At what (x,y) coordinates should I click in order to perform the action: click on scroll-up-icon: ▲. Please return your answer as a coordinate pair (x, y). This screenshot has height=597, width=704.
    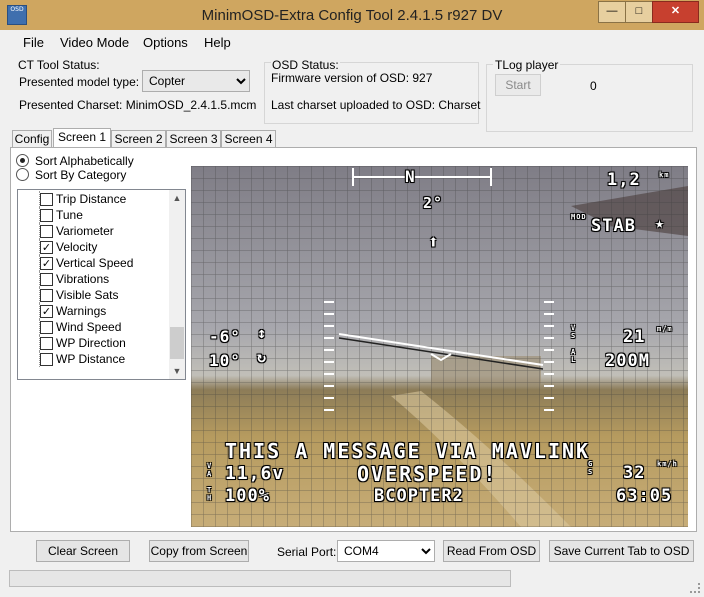
    Looking at the image, I should click on (177, 198).